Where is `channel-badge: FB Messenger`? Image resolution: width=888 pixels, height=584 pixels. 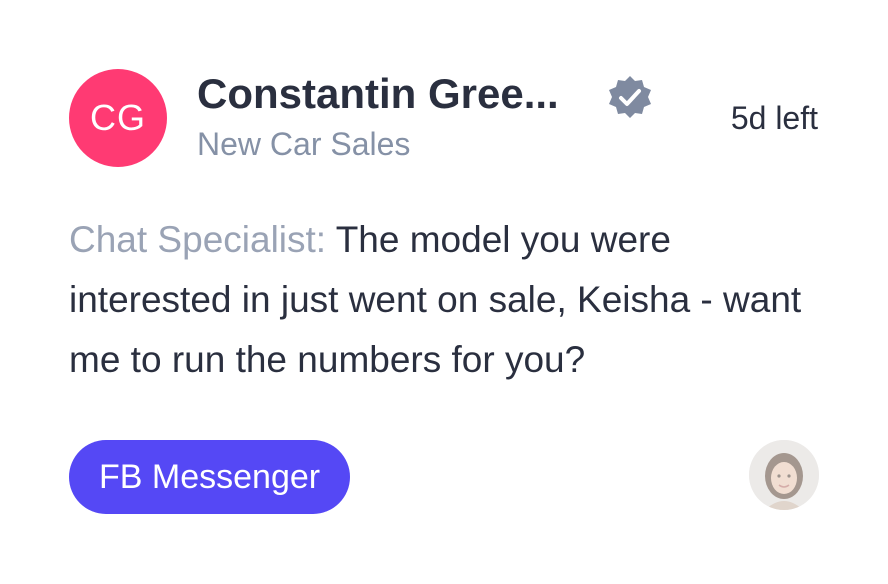
channel-badge: FB Messenger is located at coordinates (210, 477).